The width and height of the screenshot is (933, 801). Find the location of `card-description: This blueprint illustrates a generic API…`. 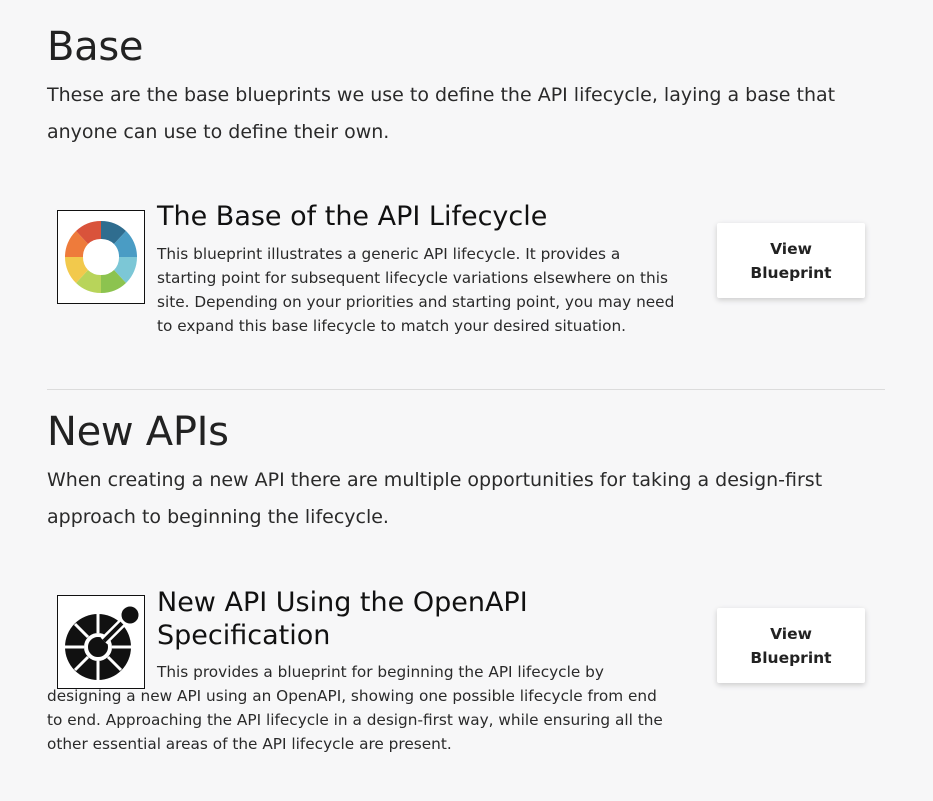

card-description: This blueprint illustrates a generic API… is located at coordinates (416, 290).